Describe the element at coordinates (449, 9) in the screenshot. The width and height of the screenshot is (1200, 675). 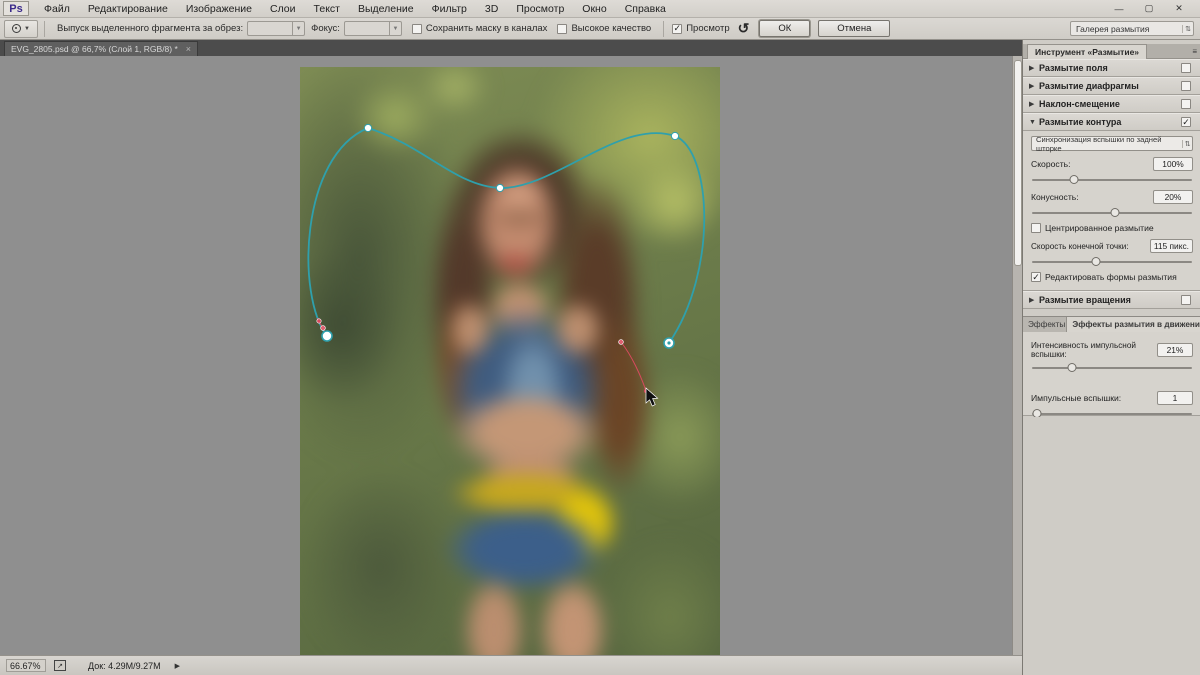
I see `menu-filter: Фильтр` at that location.